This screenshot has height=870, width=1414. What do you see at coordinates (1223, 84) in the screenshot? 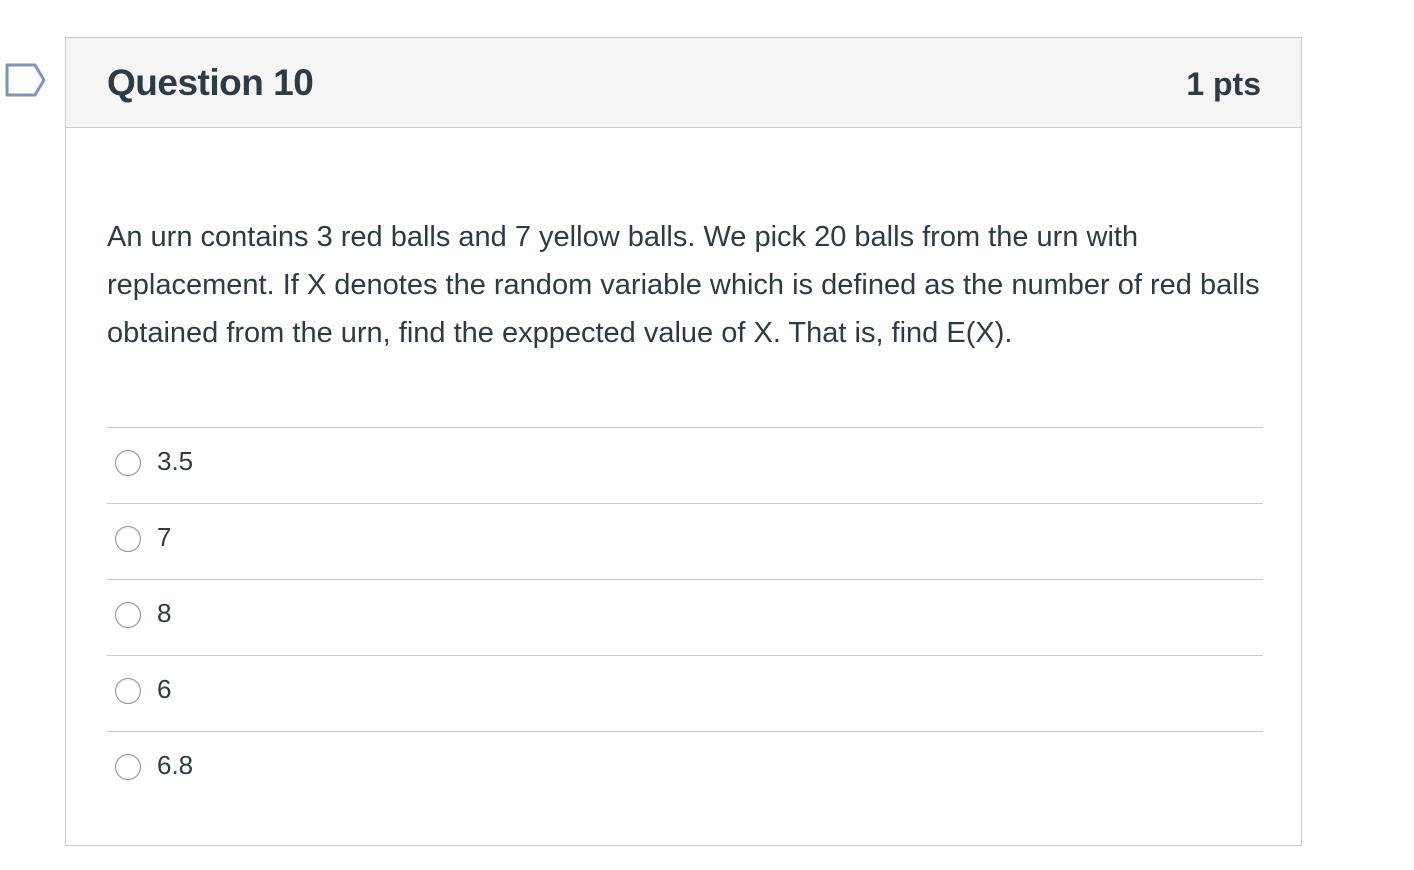
I see `question-points: 1 pts` at bounding box center [1223, 84].